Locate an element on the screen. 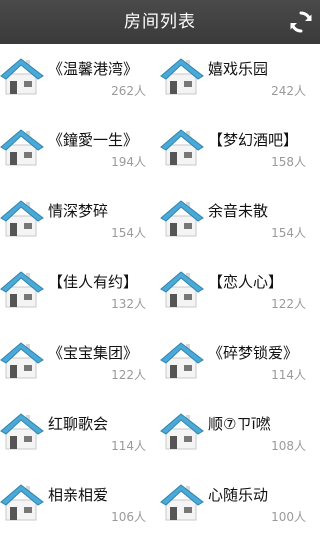  room-name: 【恋人心】 is located at coordinates (246, 282).